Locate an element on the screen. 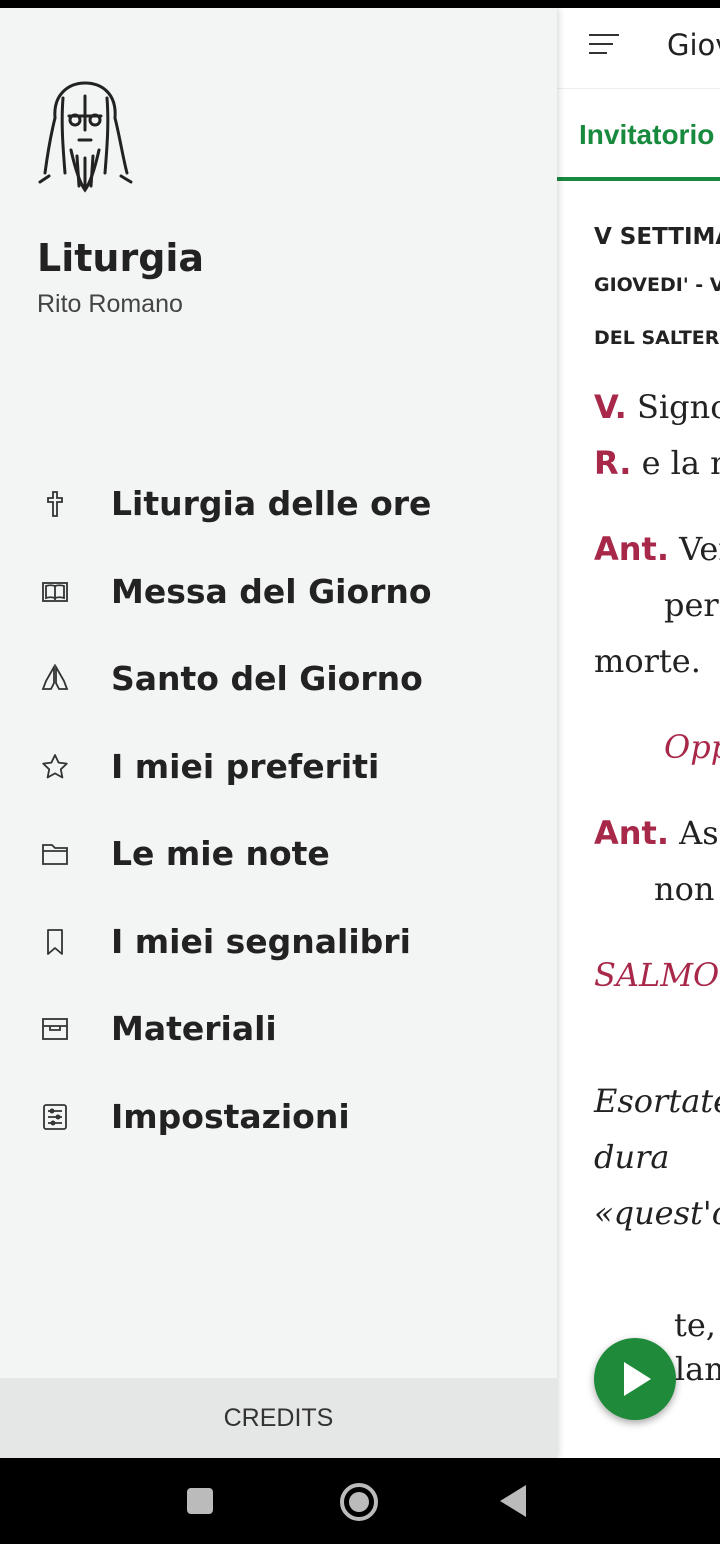  exhortation-line-3: «quest'o is located at coordinates (657, 1213).